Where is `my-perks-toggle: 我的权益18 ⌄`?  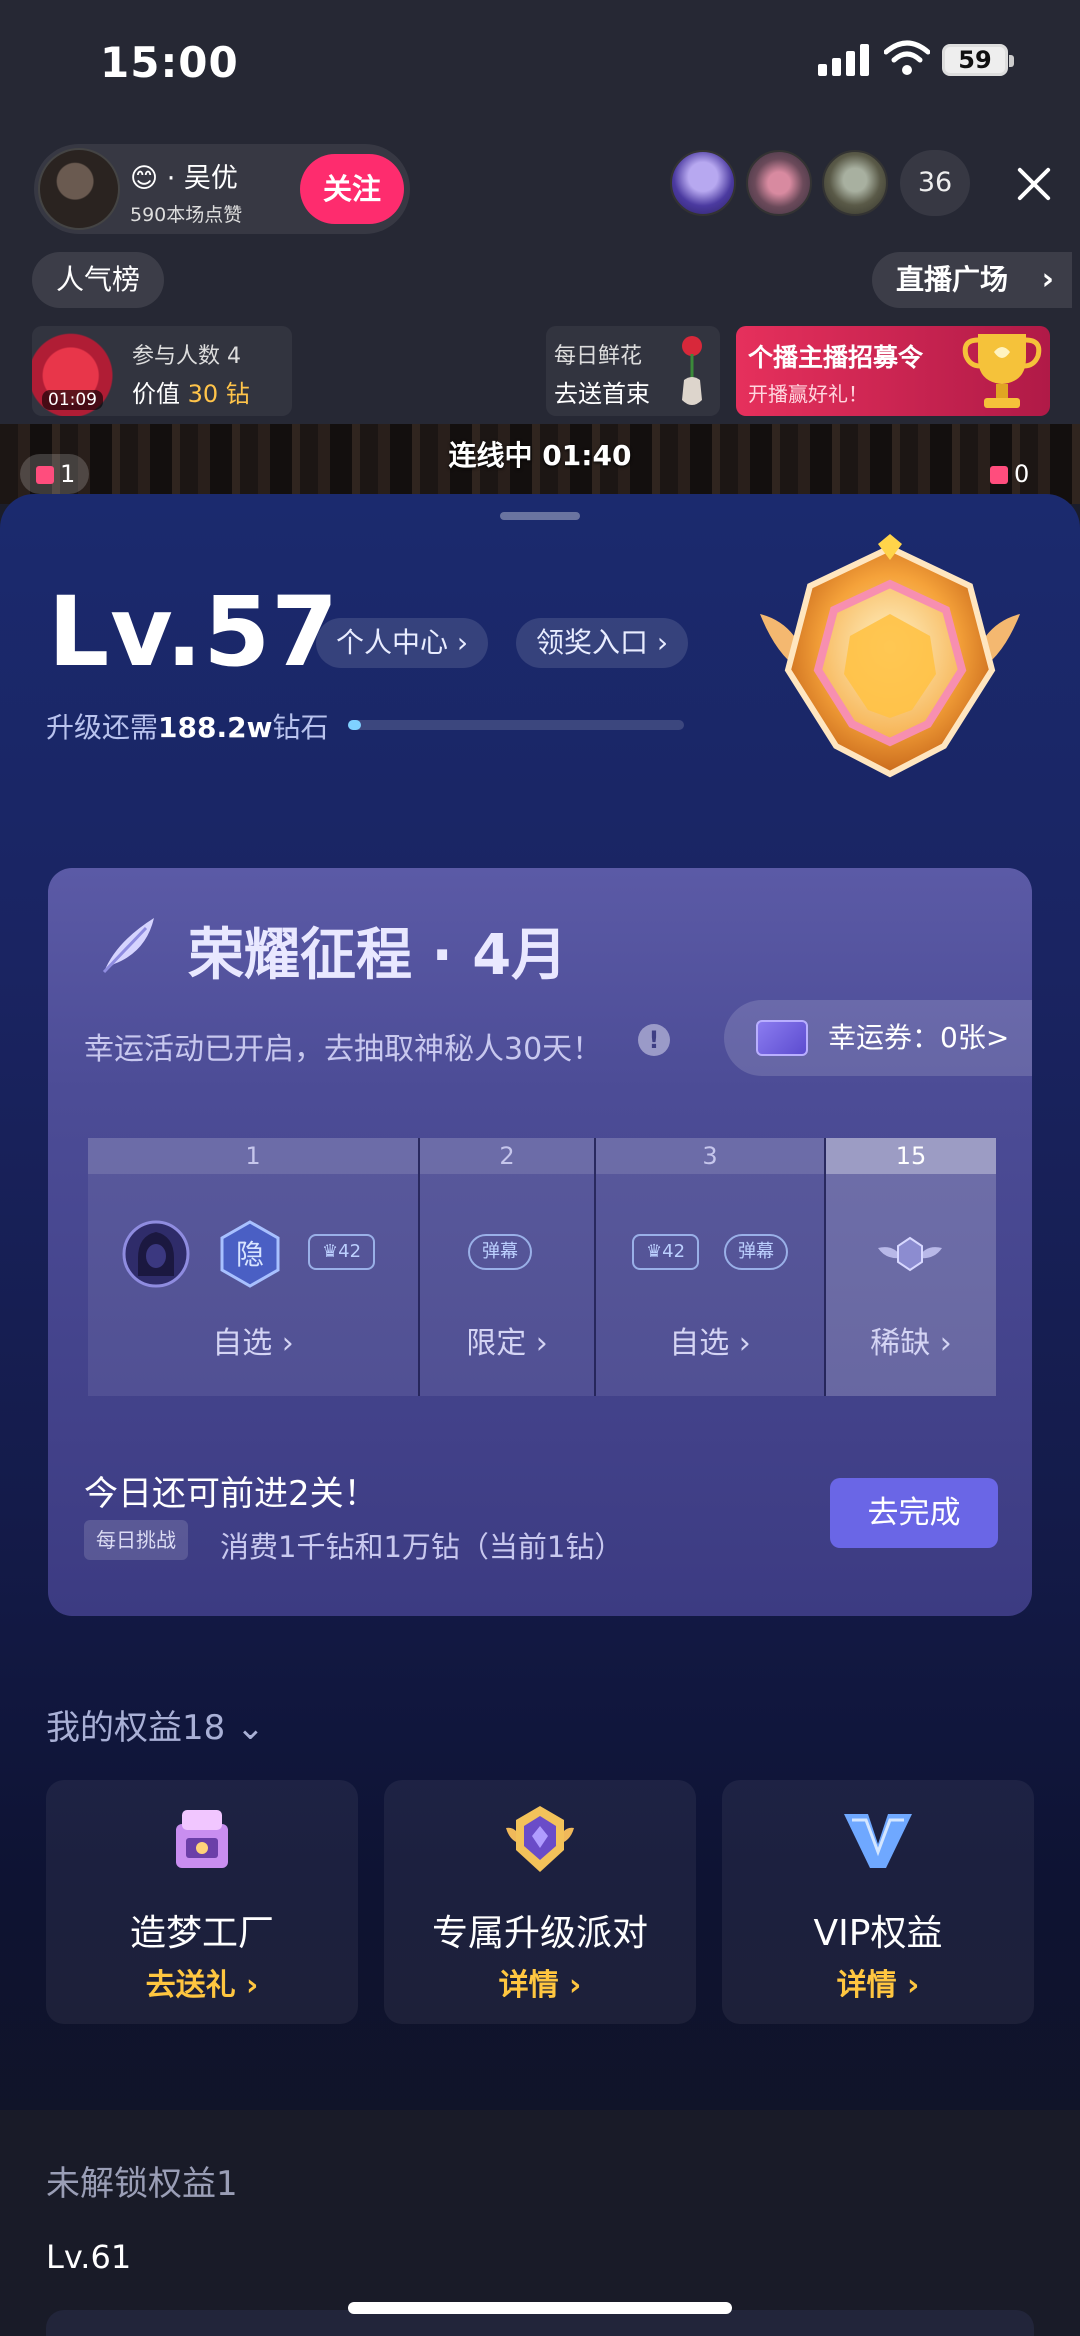 my-perks-toggle: 我的权益18 ⌄ is located at coordinates (155, 1724).